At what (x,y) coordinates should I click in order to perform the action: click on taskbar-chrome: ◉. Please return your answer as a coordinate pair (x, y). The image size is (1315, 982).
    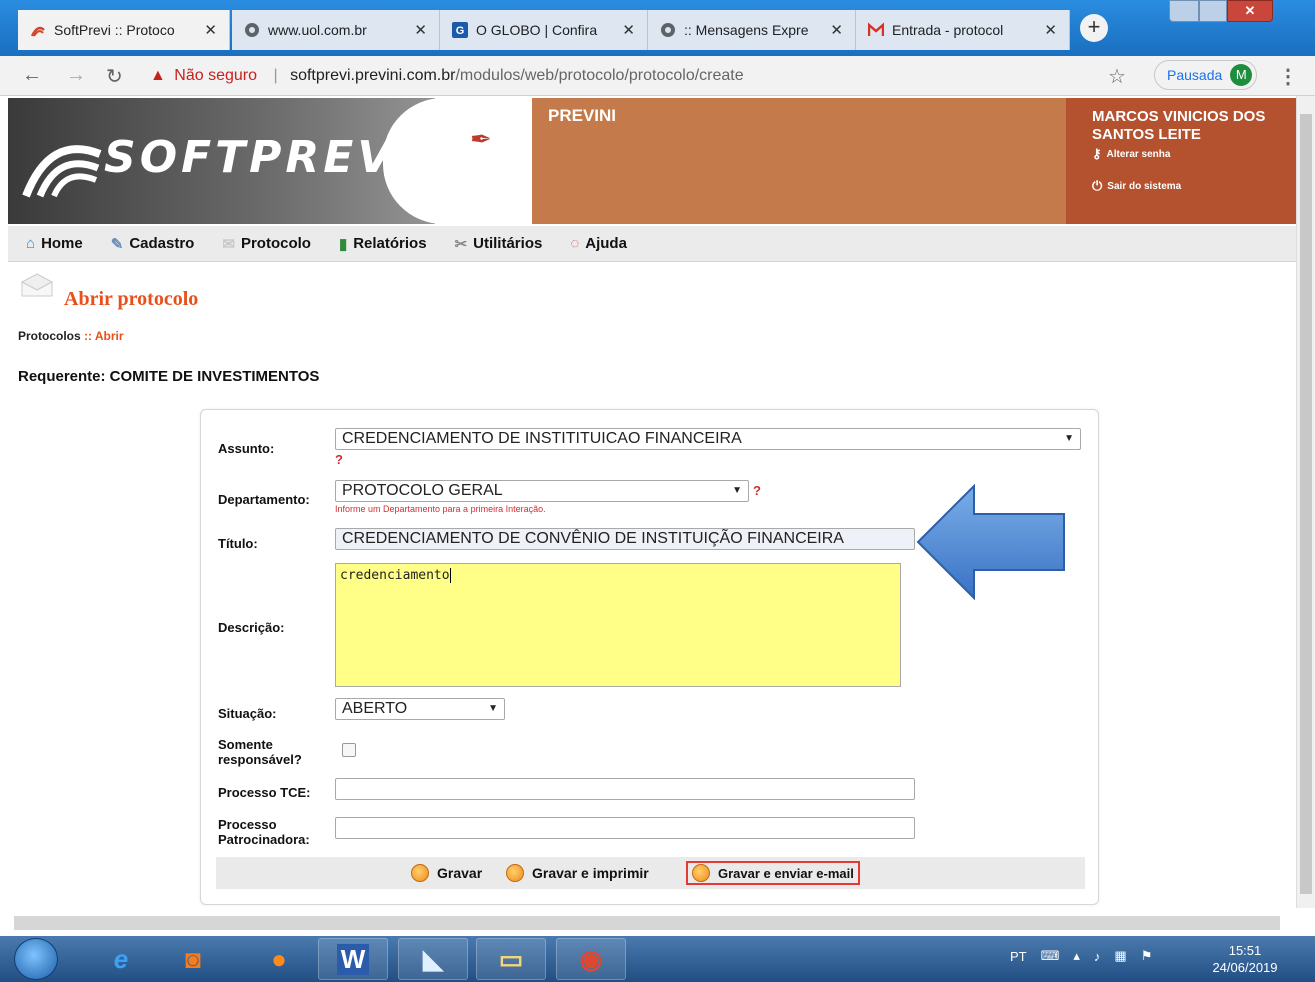
    Looking at the image, I should click on (591, 959).